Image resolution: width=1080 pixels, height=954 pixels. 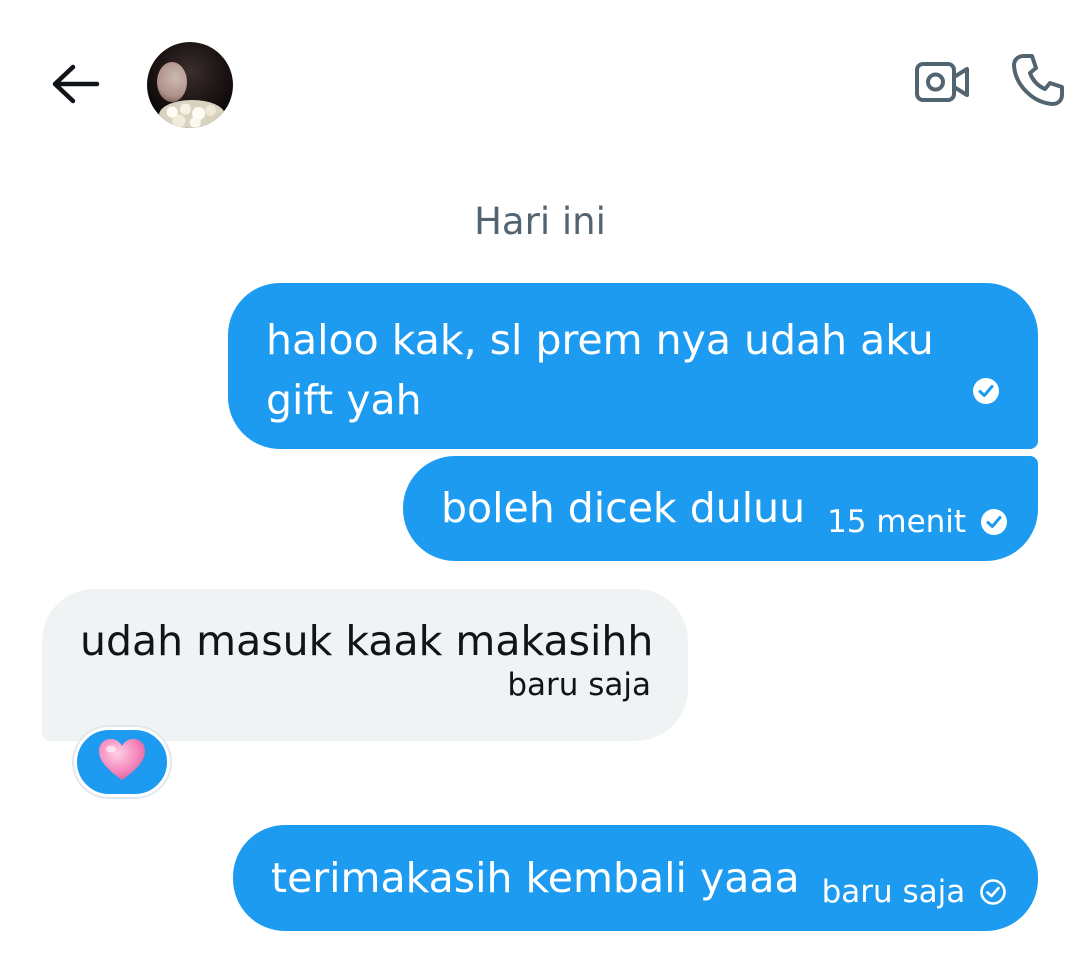 I want to click on pink-heart-emoji-icon, so click(x=122, y=762).